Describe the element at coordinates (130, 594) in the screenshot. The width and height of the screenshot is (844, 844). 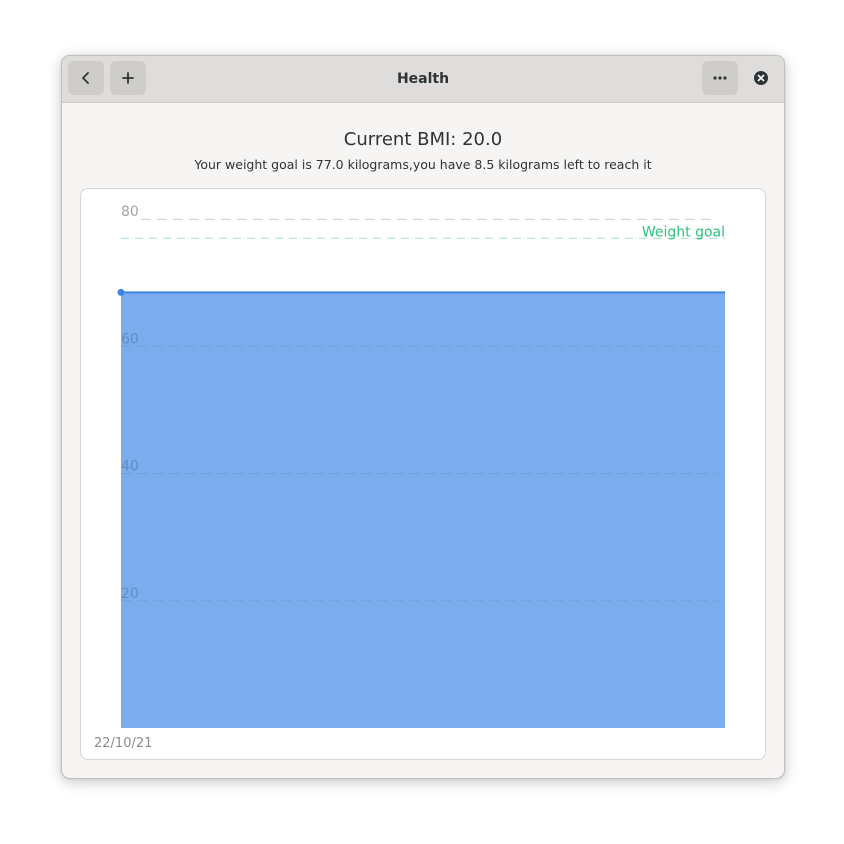
I see `y-tick-label-20: 20` at that location.